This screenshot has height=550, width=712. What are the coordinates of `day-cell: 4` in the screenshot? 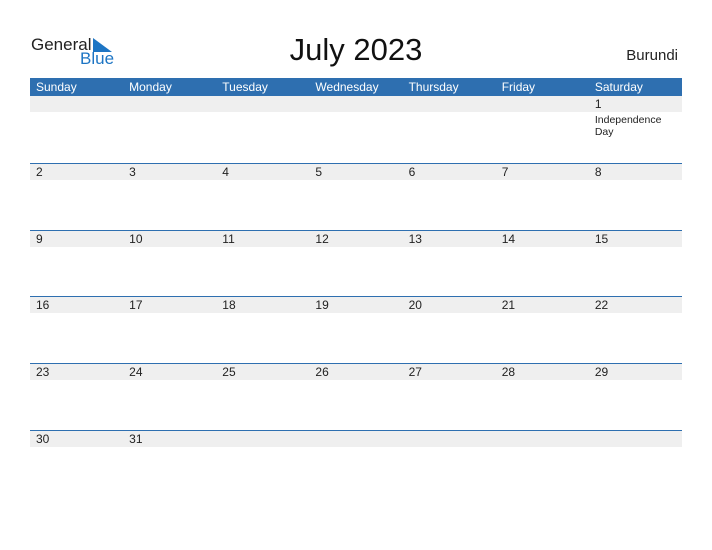 It's located at (263, 172).